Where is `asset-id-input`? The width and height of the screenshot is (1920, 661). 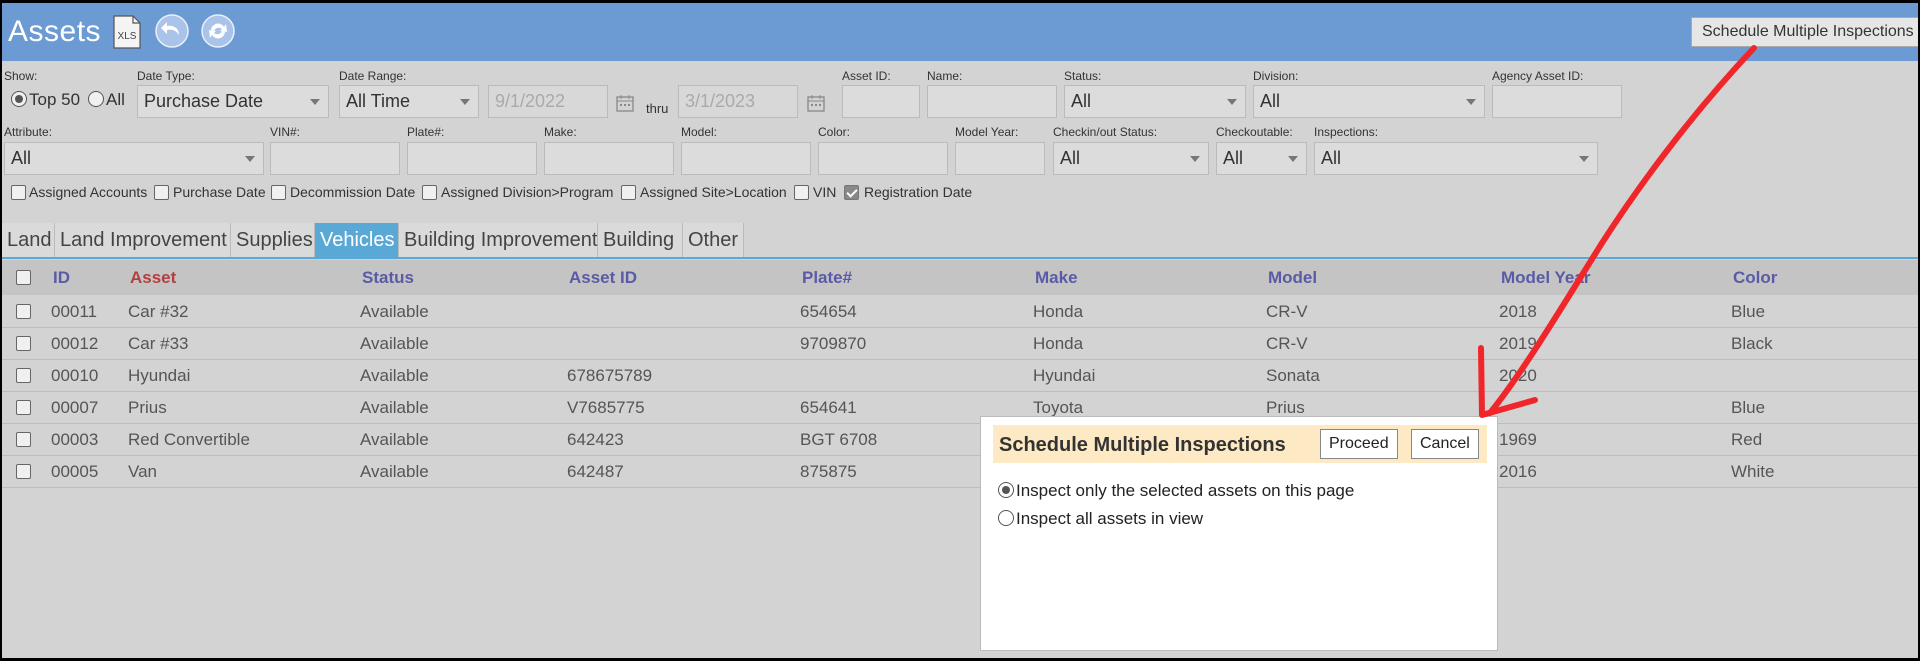
asset-id-input is located at coordinates (881, 101).